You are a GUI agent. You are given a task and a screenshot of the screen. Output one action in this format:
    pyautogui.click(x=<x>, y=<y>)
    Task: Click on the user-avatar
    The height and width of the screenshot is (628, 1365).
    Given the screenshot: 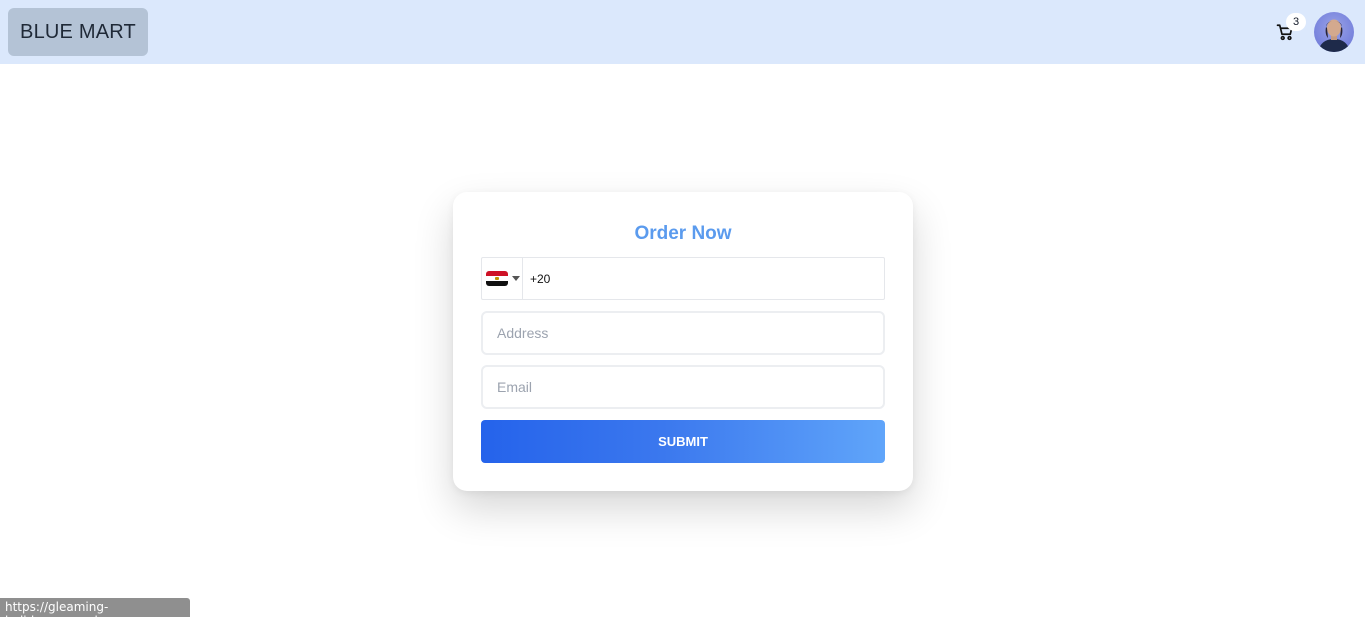 What is the action you would take?
    pyautogui.click(x=1334, y=32)
    